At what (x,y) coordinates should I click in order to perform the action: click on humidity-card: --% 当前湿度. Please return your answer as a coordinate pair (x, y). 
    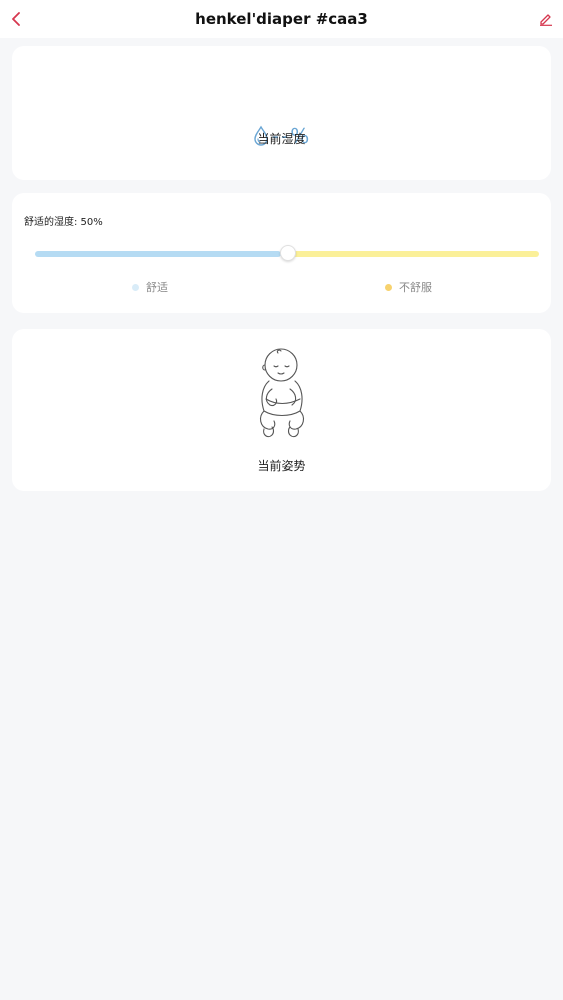
    Looking at the image, I should click on (281, 113).